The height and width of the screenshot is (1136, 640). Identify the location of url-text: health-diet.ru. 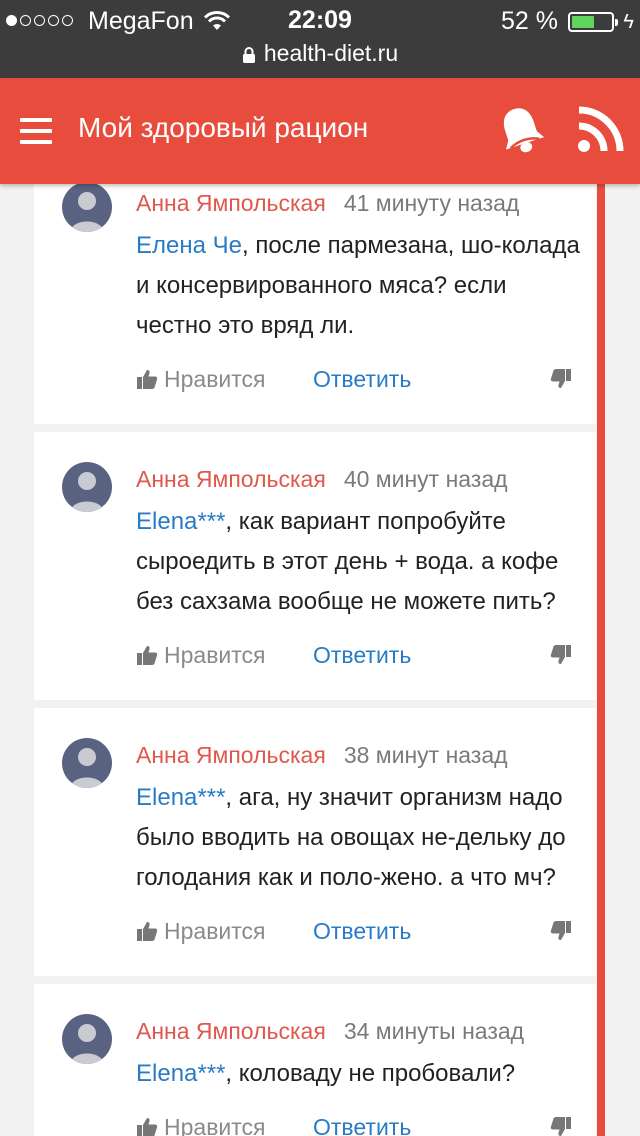
(331, 53).